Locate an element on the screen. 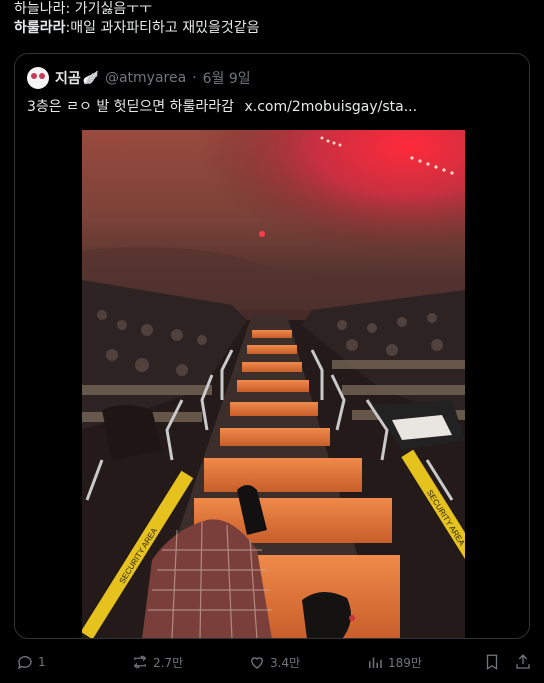 The image size is (544, 683). line-1-text: 가기싫음ㅜㅜ is located at coordinates (113, 9).